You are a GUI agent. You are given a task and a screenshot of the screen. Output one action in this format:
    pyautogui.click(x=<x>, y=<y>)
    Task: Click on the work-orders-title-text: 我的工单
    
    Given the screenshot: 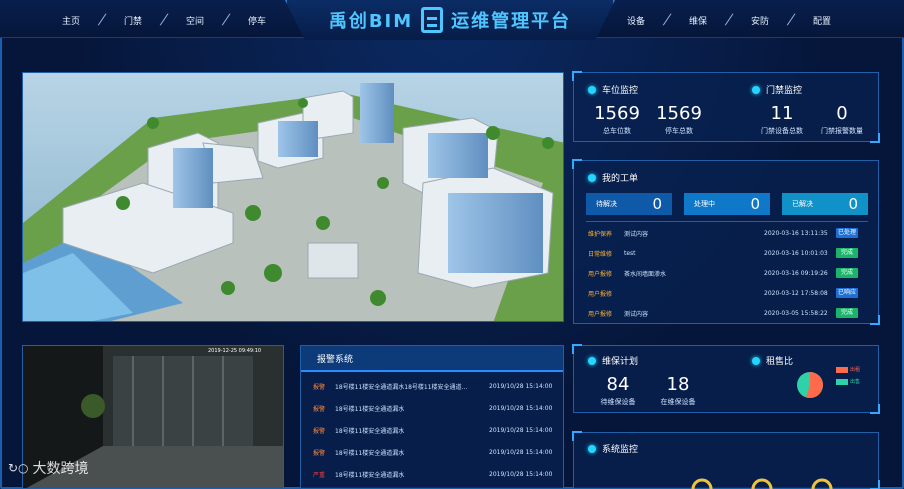 What is the action you would take?
    pyautogui.click(x=620, y=179)
    